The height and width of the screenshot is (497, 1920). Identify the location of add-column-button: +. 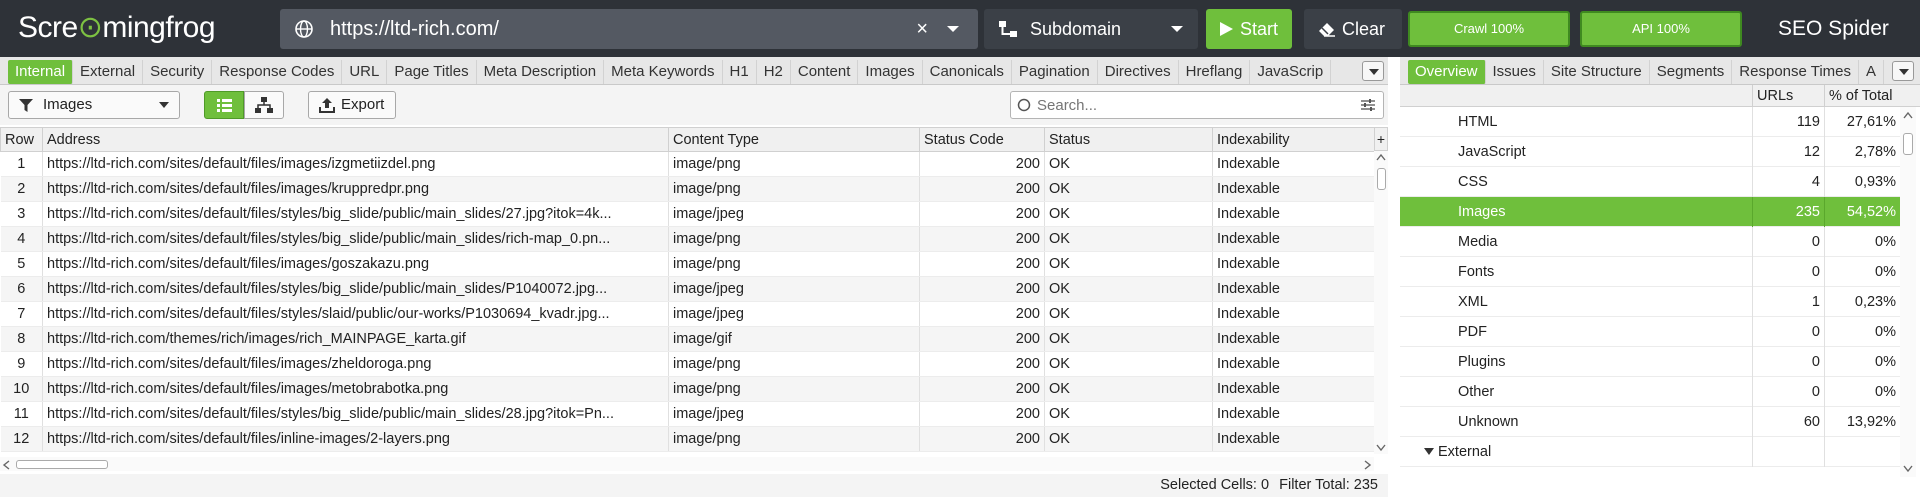
(1381, 139).